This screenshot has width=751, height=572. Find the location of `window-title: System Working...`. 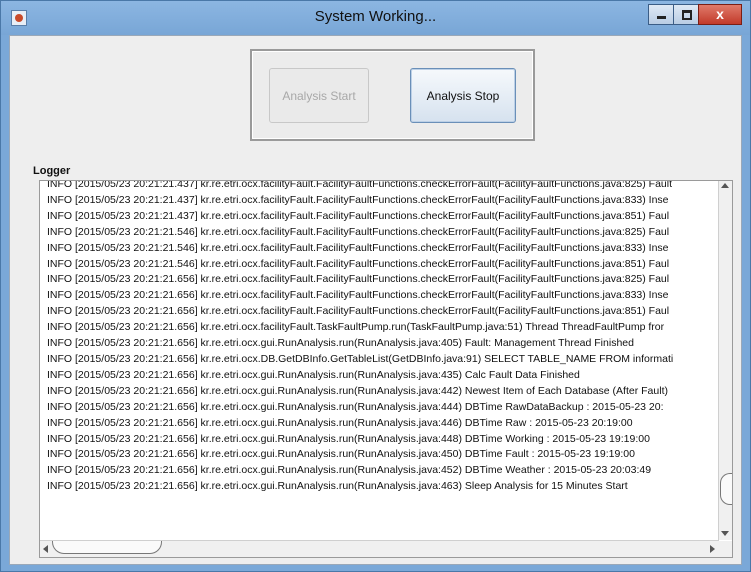

window-title: System Working... is located at coordinates (375, 16).